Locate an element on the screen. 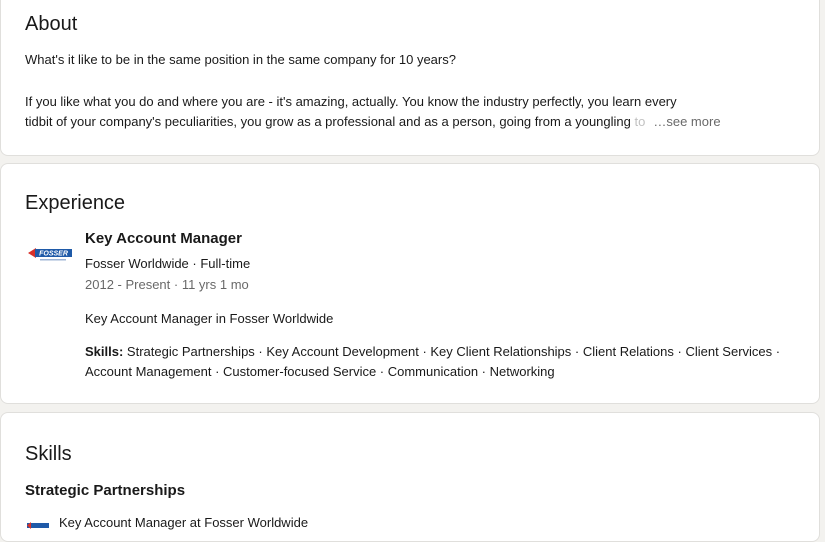 This screenshot has width=825, height=542. experience-company: Fosser Worldwide · Full-time is located at coordinates (168, 263).